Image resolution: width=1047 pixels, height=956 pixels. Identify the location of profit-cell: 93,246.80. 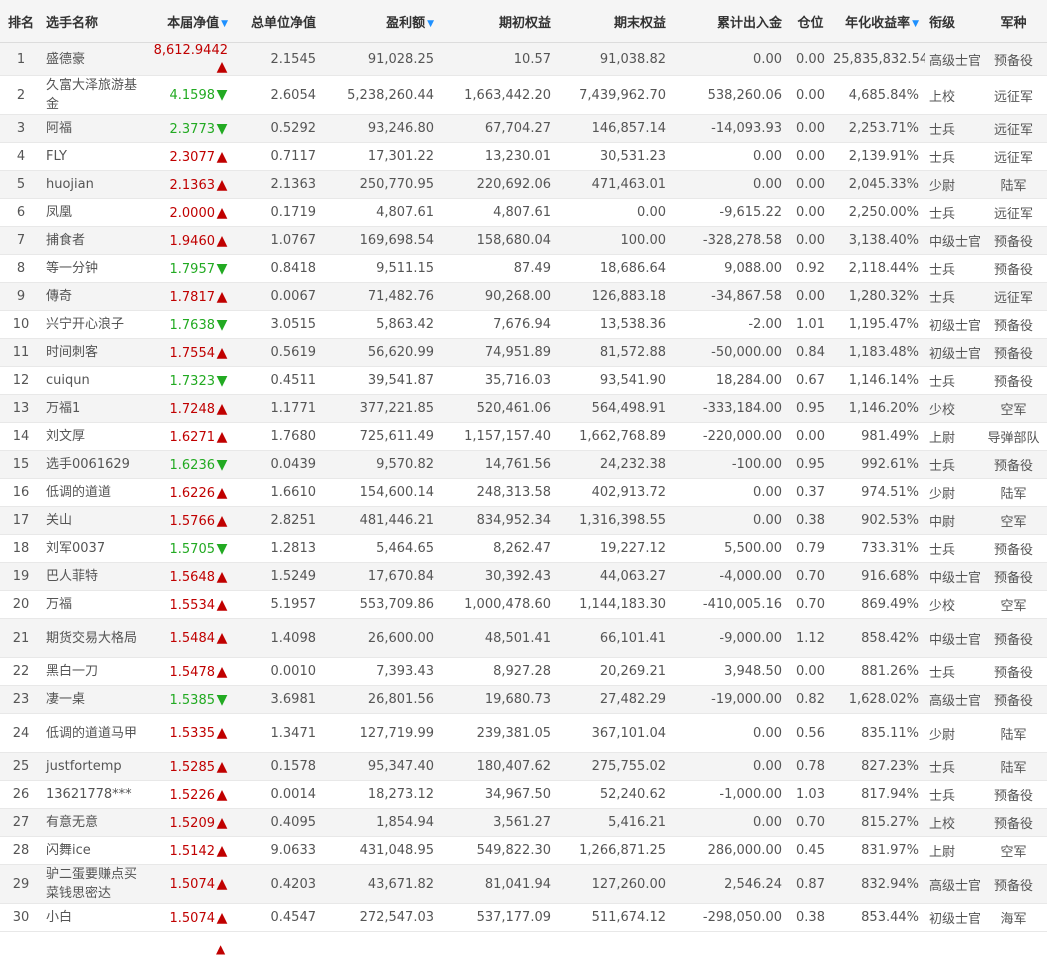
(381, 128).